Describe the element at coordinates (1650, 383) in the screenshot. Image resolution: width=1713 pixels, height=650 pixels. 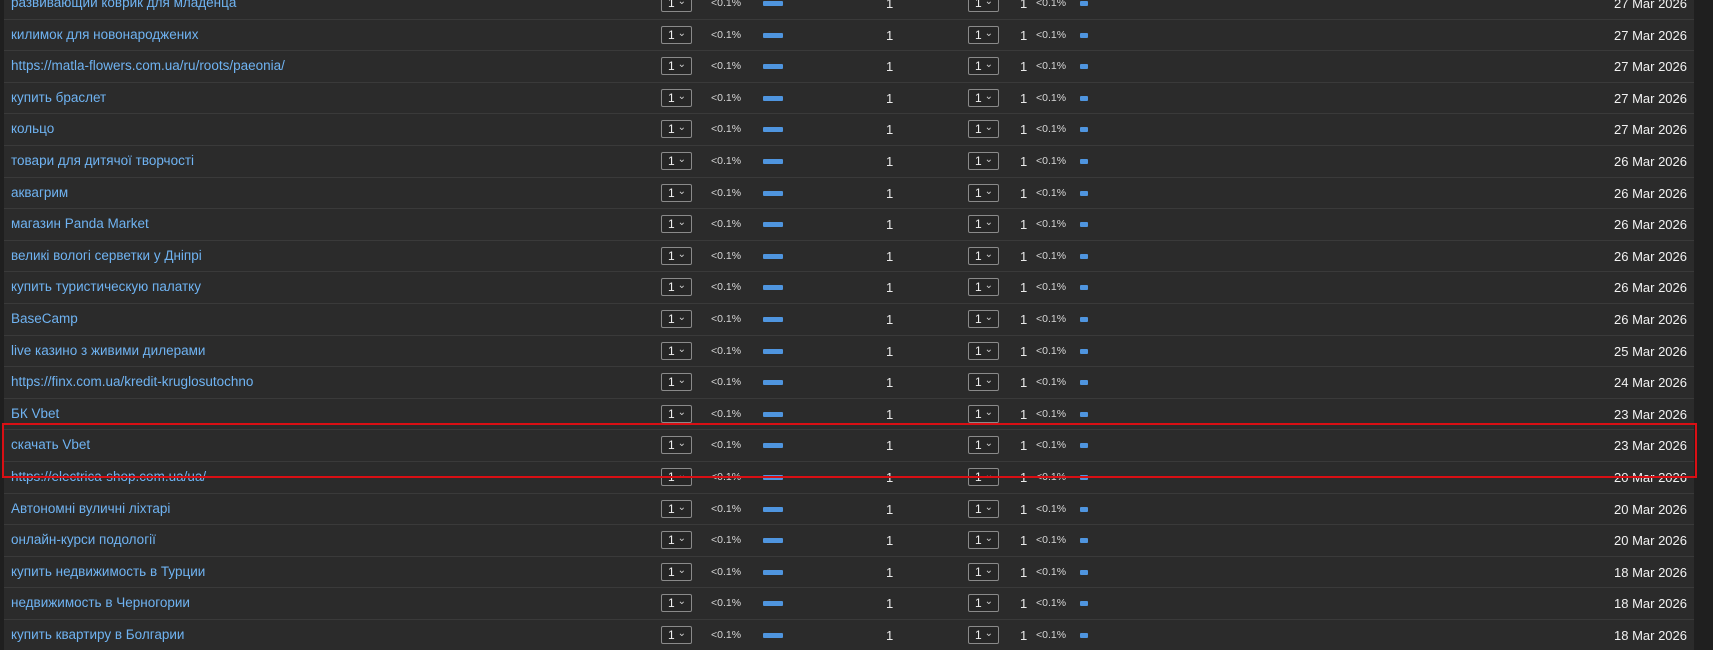
I see `date-cell: 24 Mar 2026` at that location.